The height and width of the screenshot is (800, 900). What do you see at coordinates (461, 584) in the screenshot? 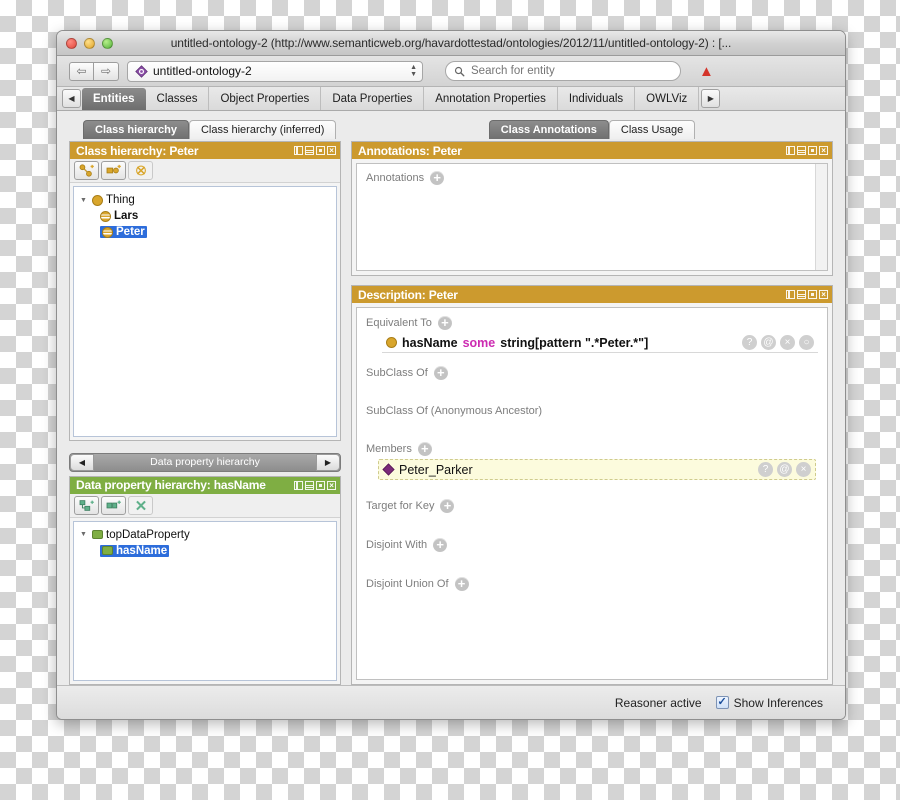
I see `add-disjoint-union-of-button` at bounding box center [461, 584].